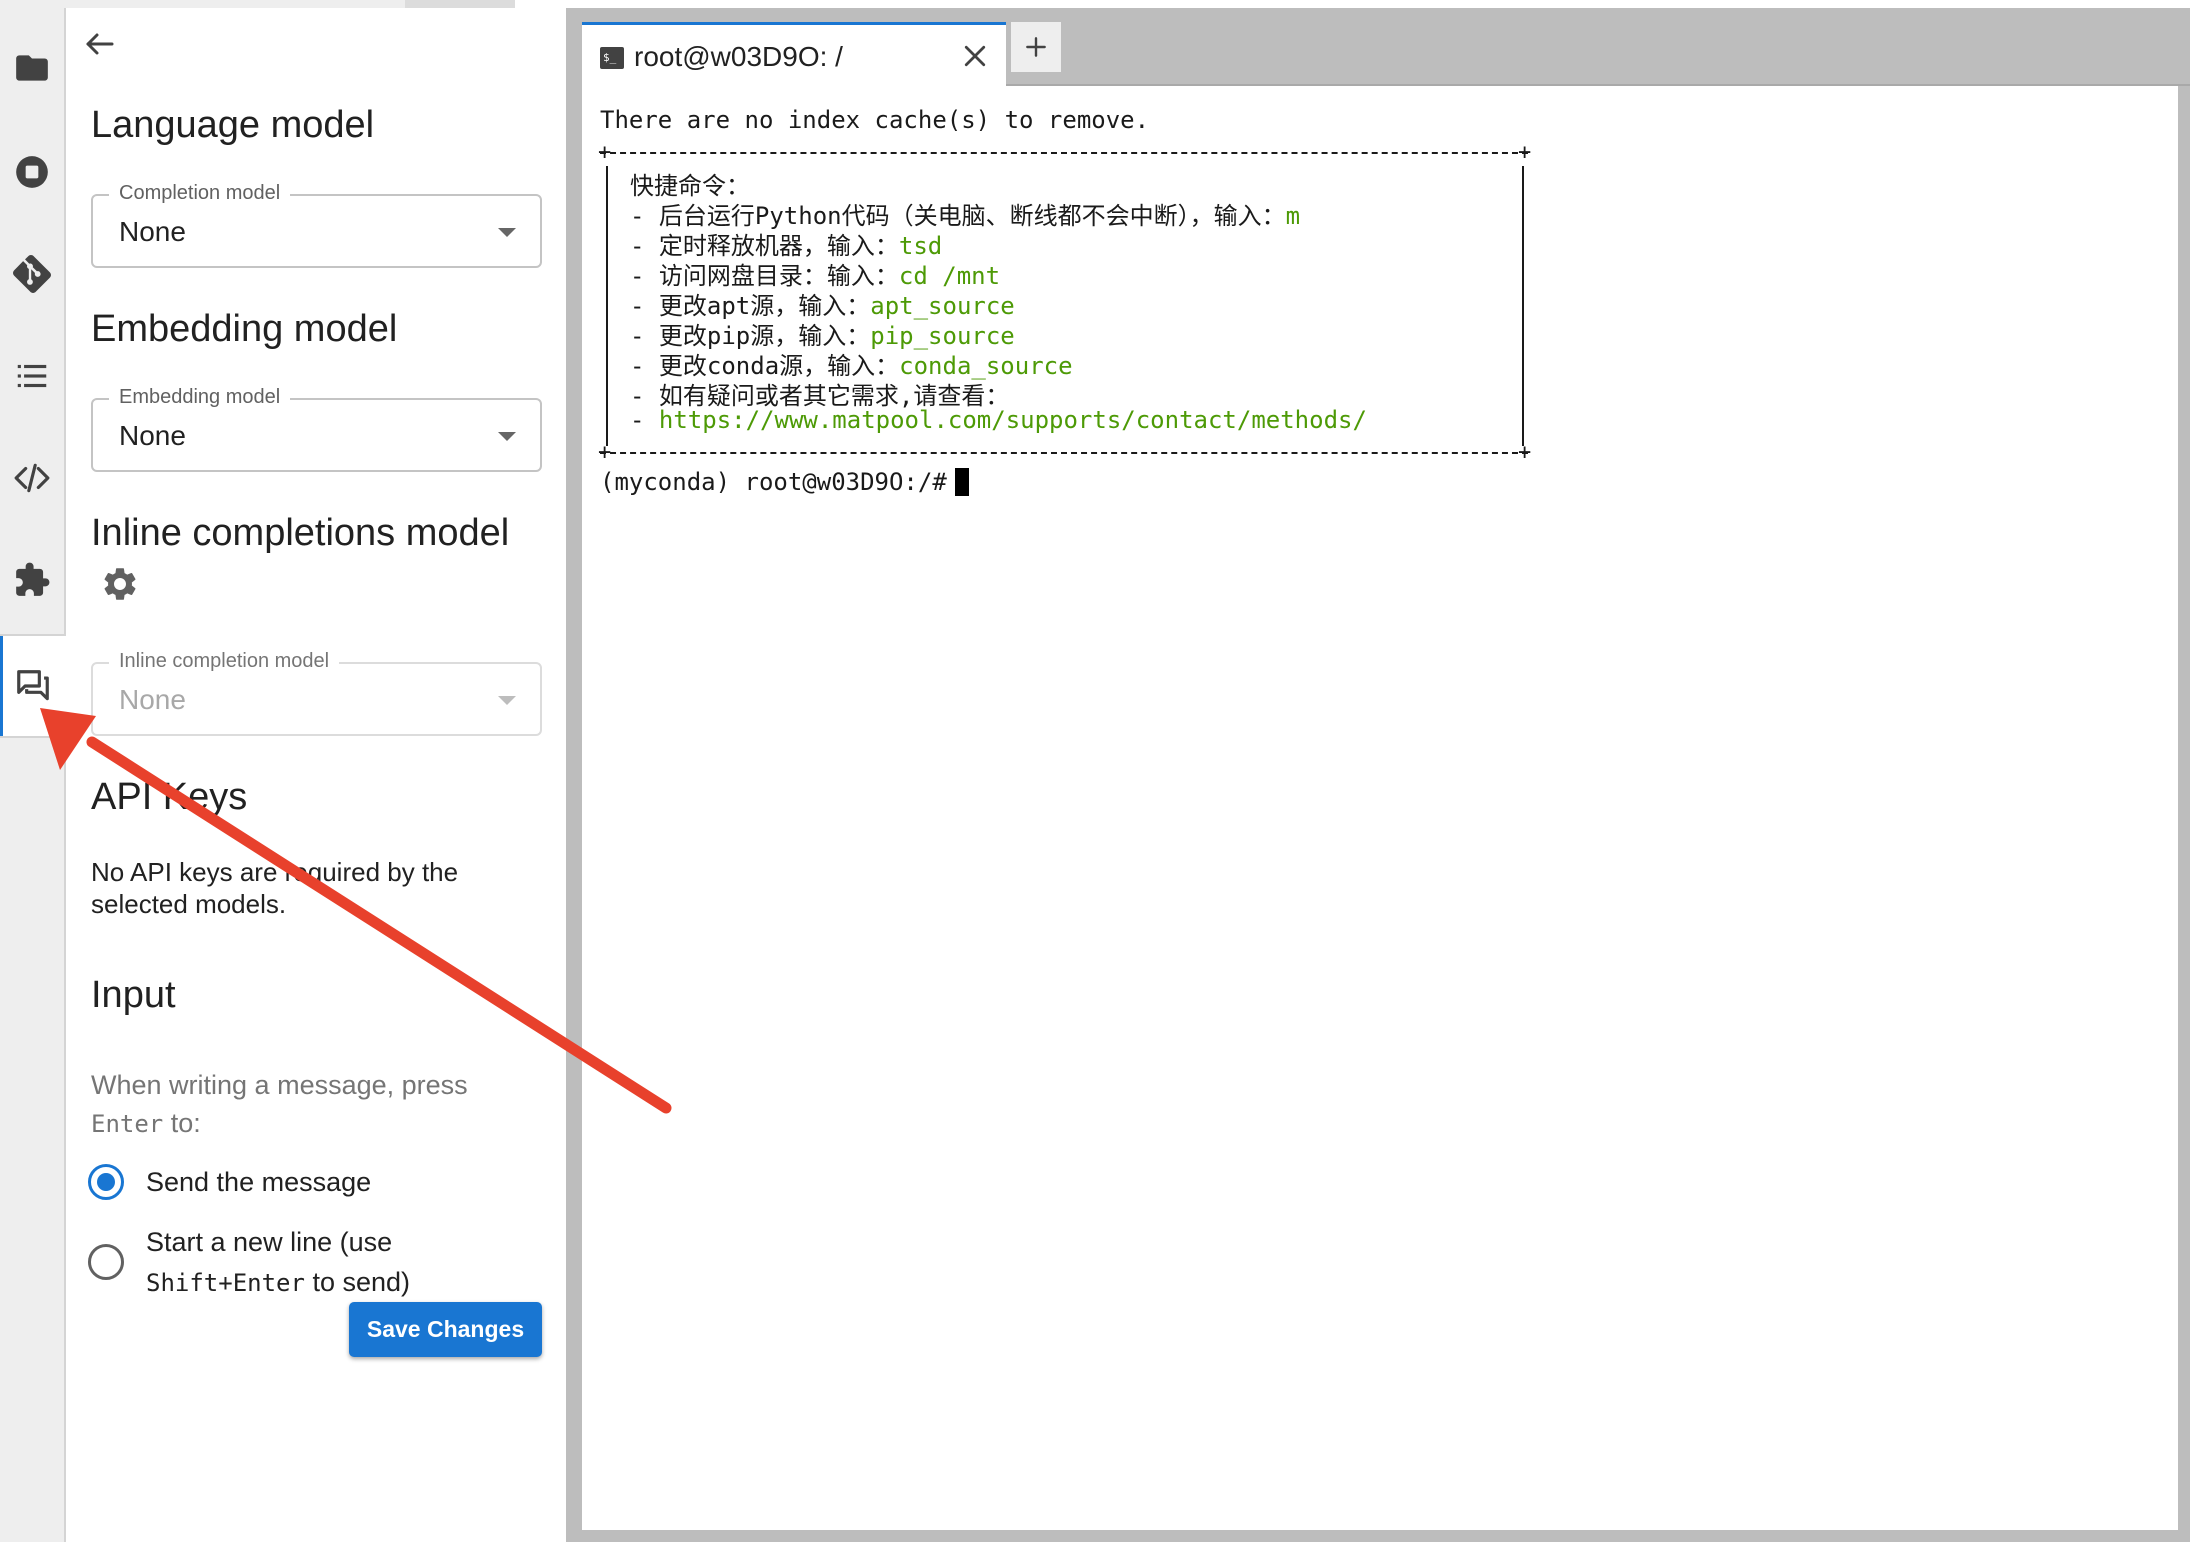  Describe the element at coordinates (169, 797) in the screenshot. I see `api-keys-heading: API Keys` at that location.